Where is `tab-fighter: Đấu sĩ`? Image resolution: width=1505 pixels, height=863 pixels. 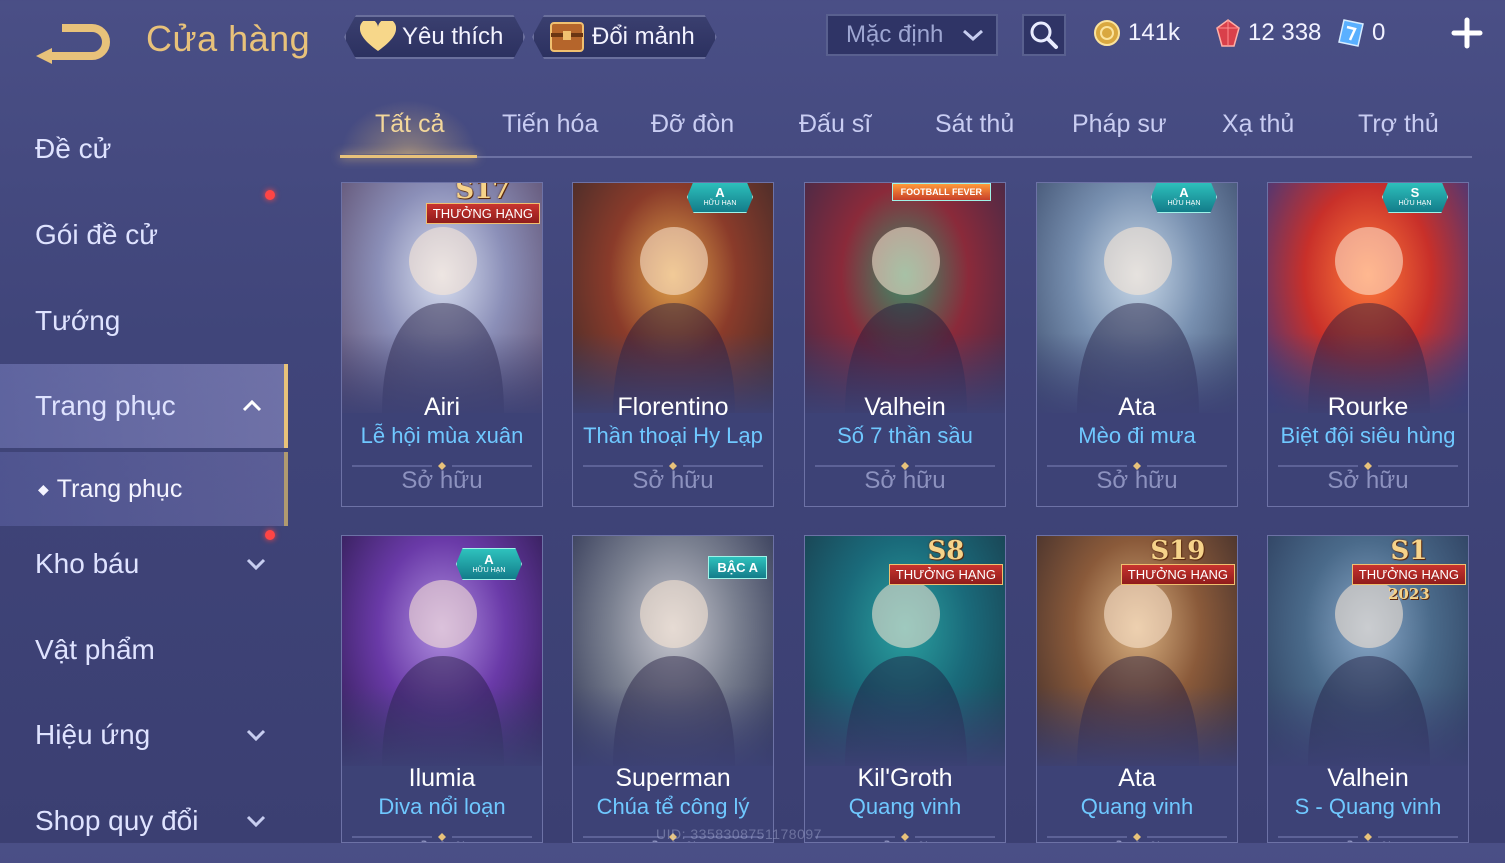
tab-fighter: Đấu sĩ is located at coordinates (835, 124).